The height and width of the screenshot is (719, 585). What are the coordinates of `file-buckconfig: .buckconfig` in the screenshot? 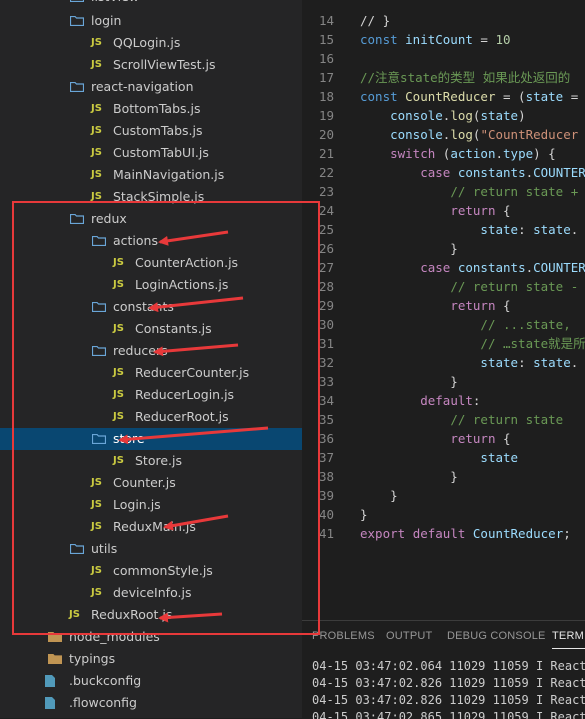 It's located at (151, 681).